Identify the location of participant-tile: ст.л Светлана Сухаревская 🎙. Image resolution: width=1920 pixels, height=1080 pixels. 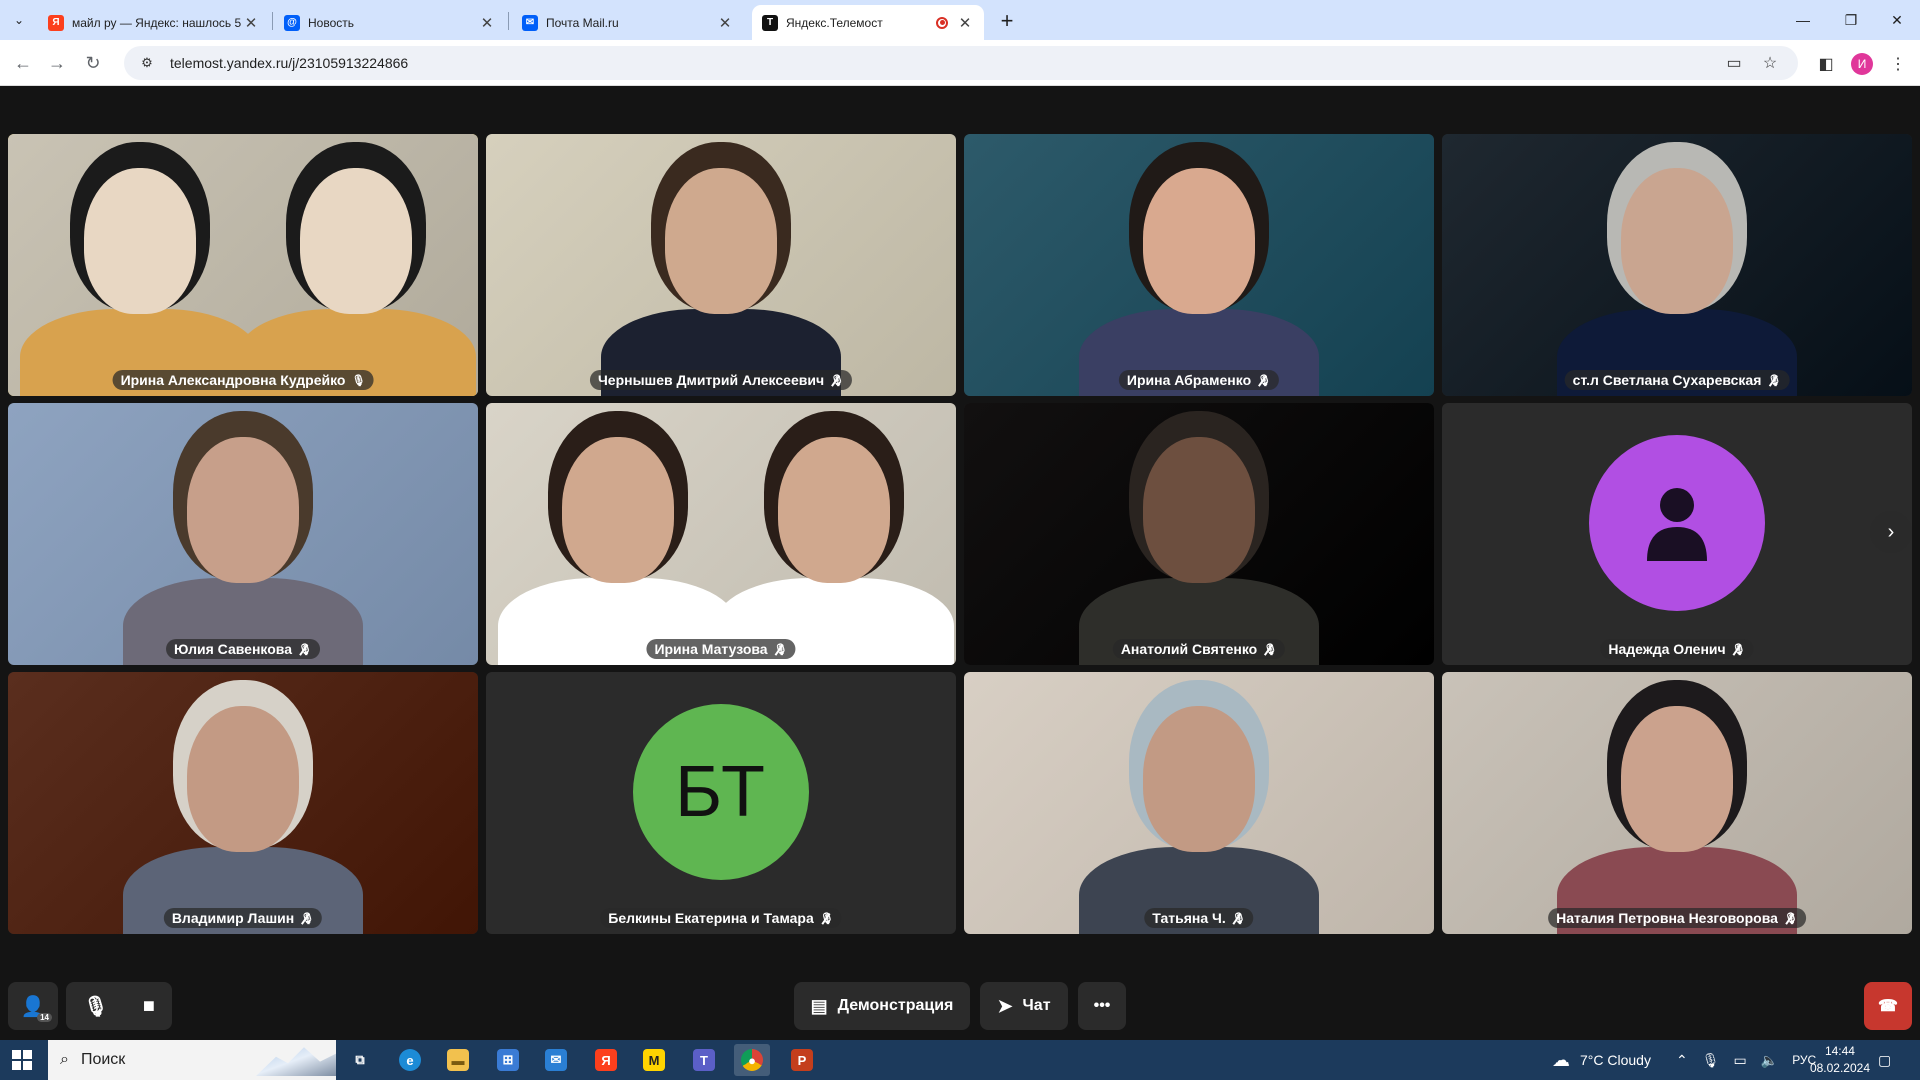
(1677, 265).